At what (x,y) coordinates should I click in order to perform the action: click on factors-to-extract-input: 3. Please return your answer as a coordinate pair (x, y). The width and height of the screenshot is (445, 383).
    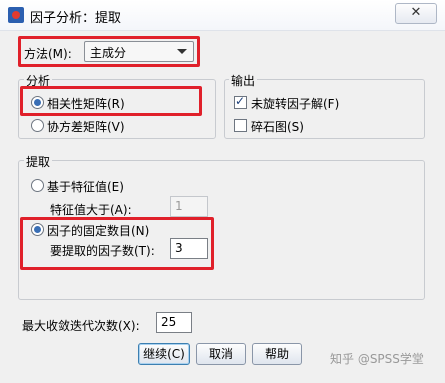
    Looking at the image, I should click on (189, 248).